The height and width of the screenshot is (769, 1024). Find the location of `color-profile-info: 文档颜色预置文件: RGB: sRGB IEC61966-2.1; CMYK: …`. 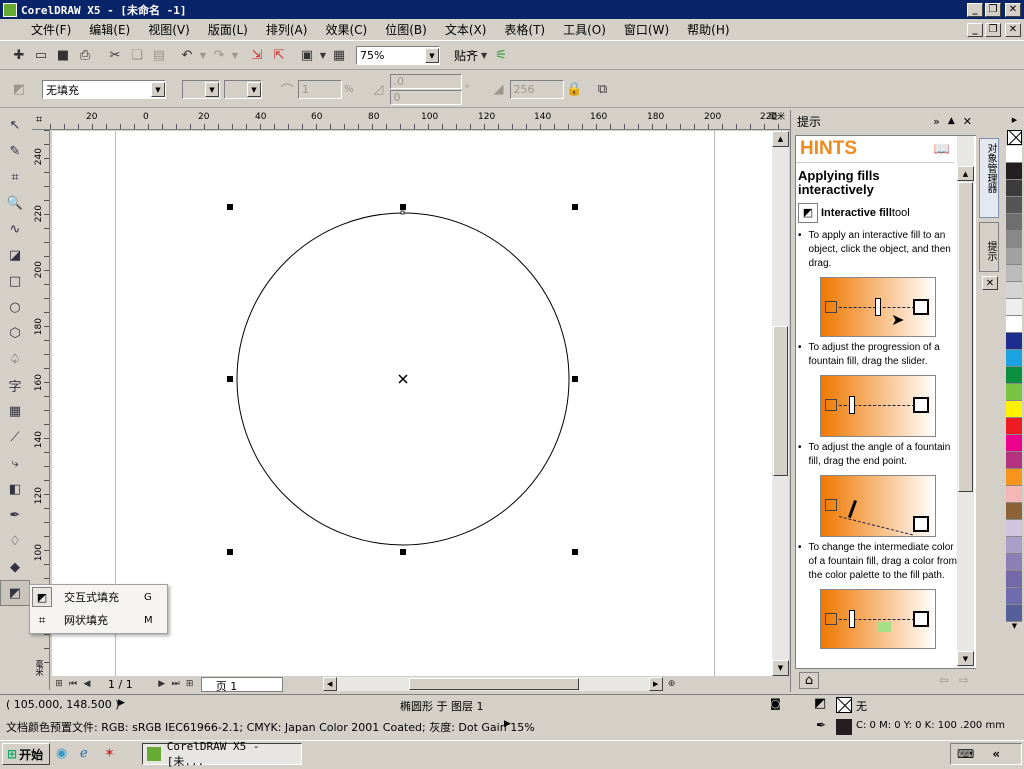

color-profile-info: 文档颜色预置文件: RGB: sRGB IEC61966-2.1; CMYK: … is located at coordinates (270, 727).